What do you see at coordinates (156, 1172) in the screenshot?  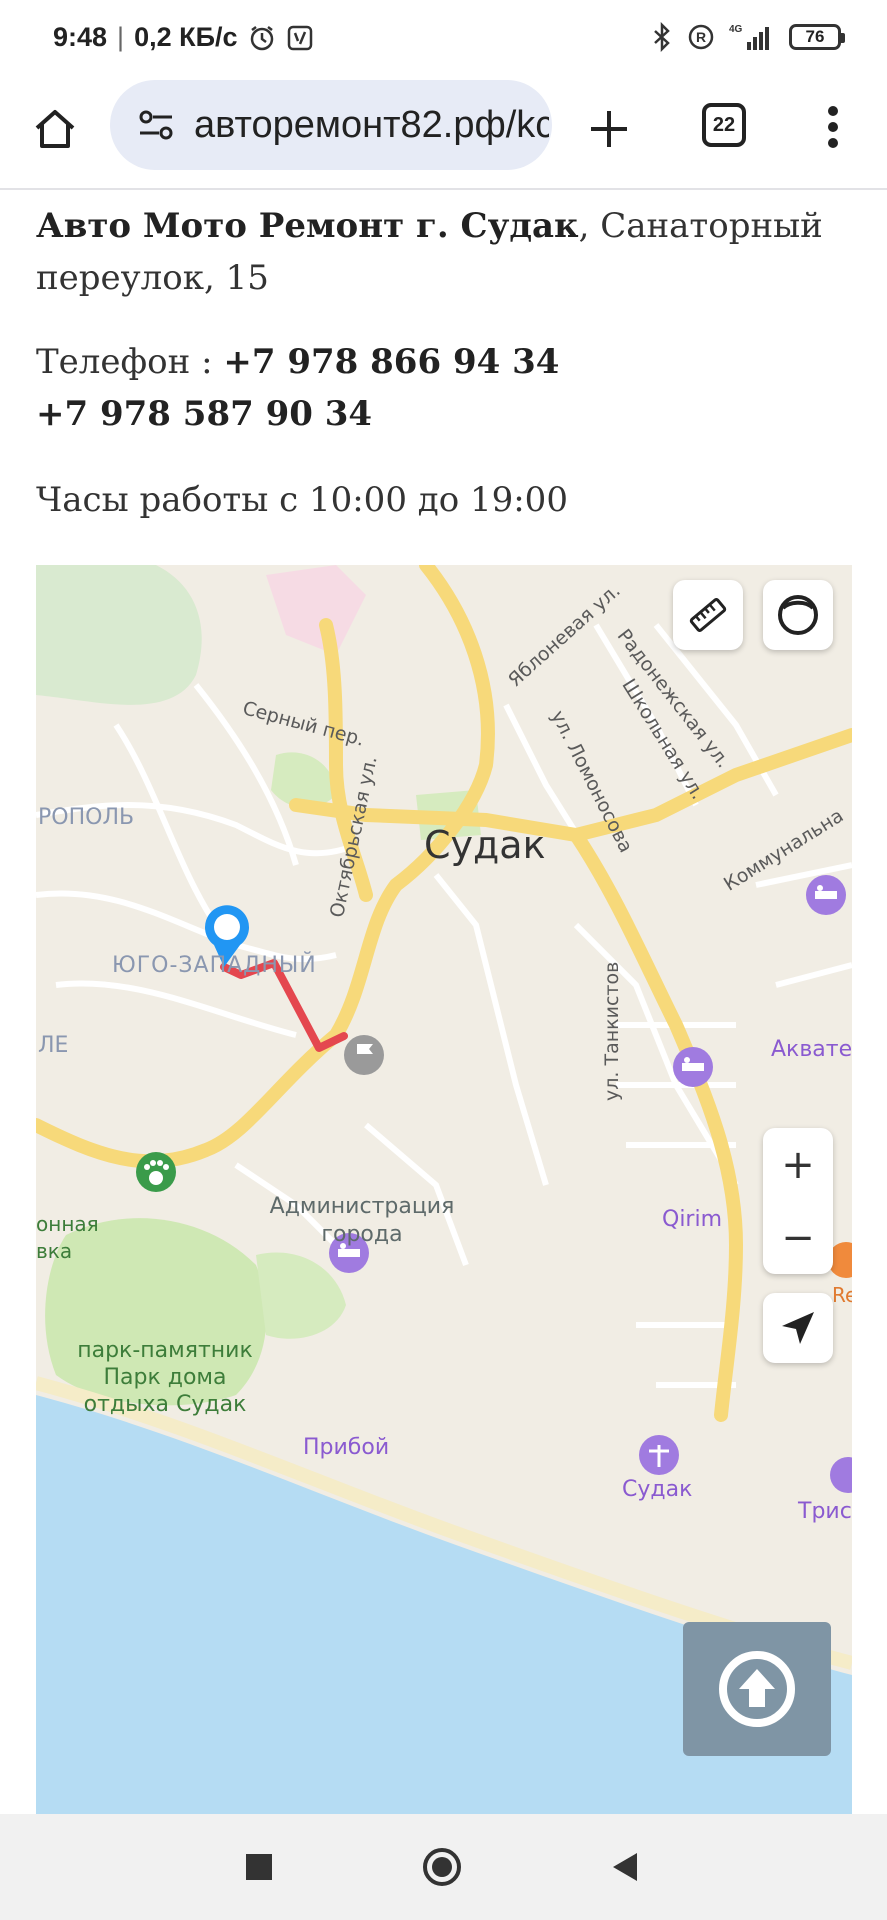 I see `paw-icon` at bounding box center [156, 1172].